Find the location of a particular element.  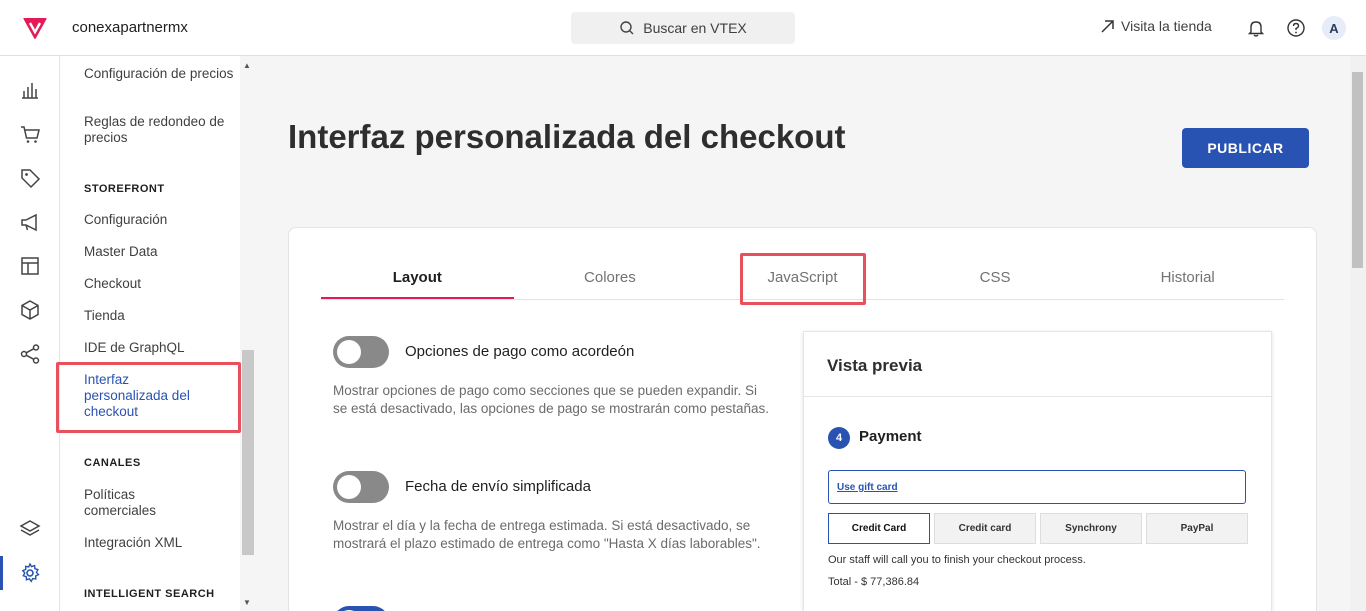

publish-button: PUBLICAR is located at coordinates (1245, 148).